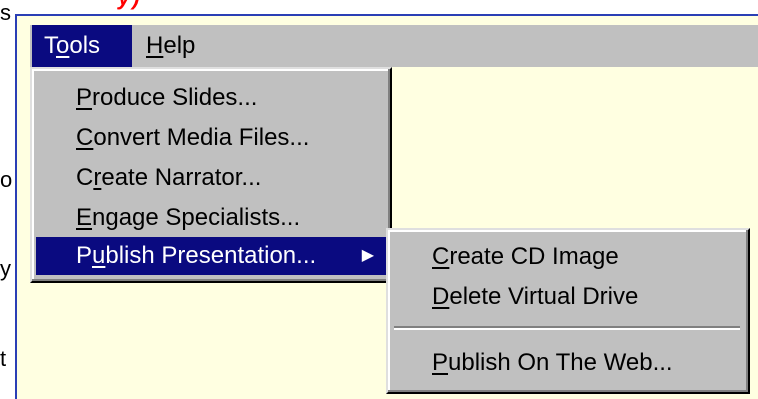  Describe the element at coordinates (85, 177) in the screenshot. I see `menu-label: C` at that location.